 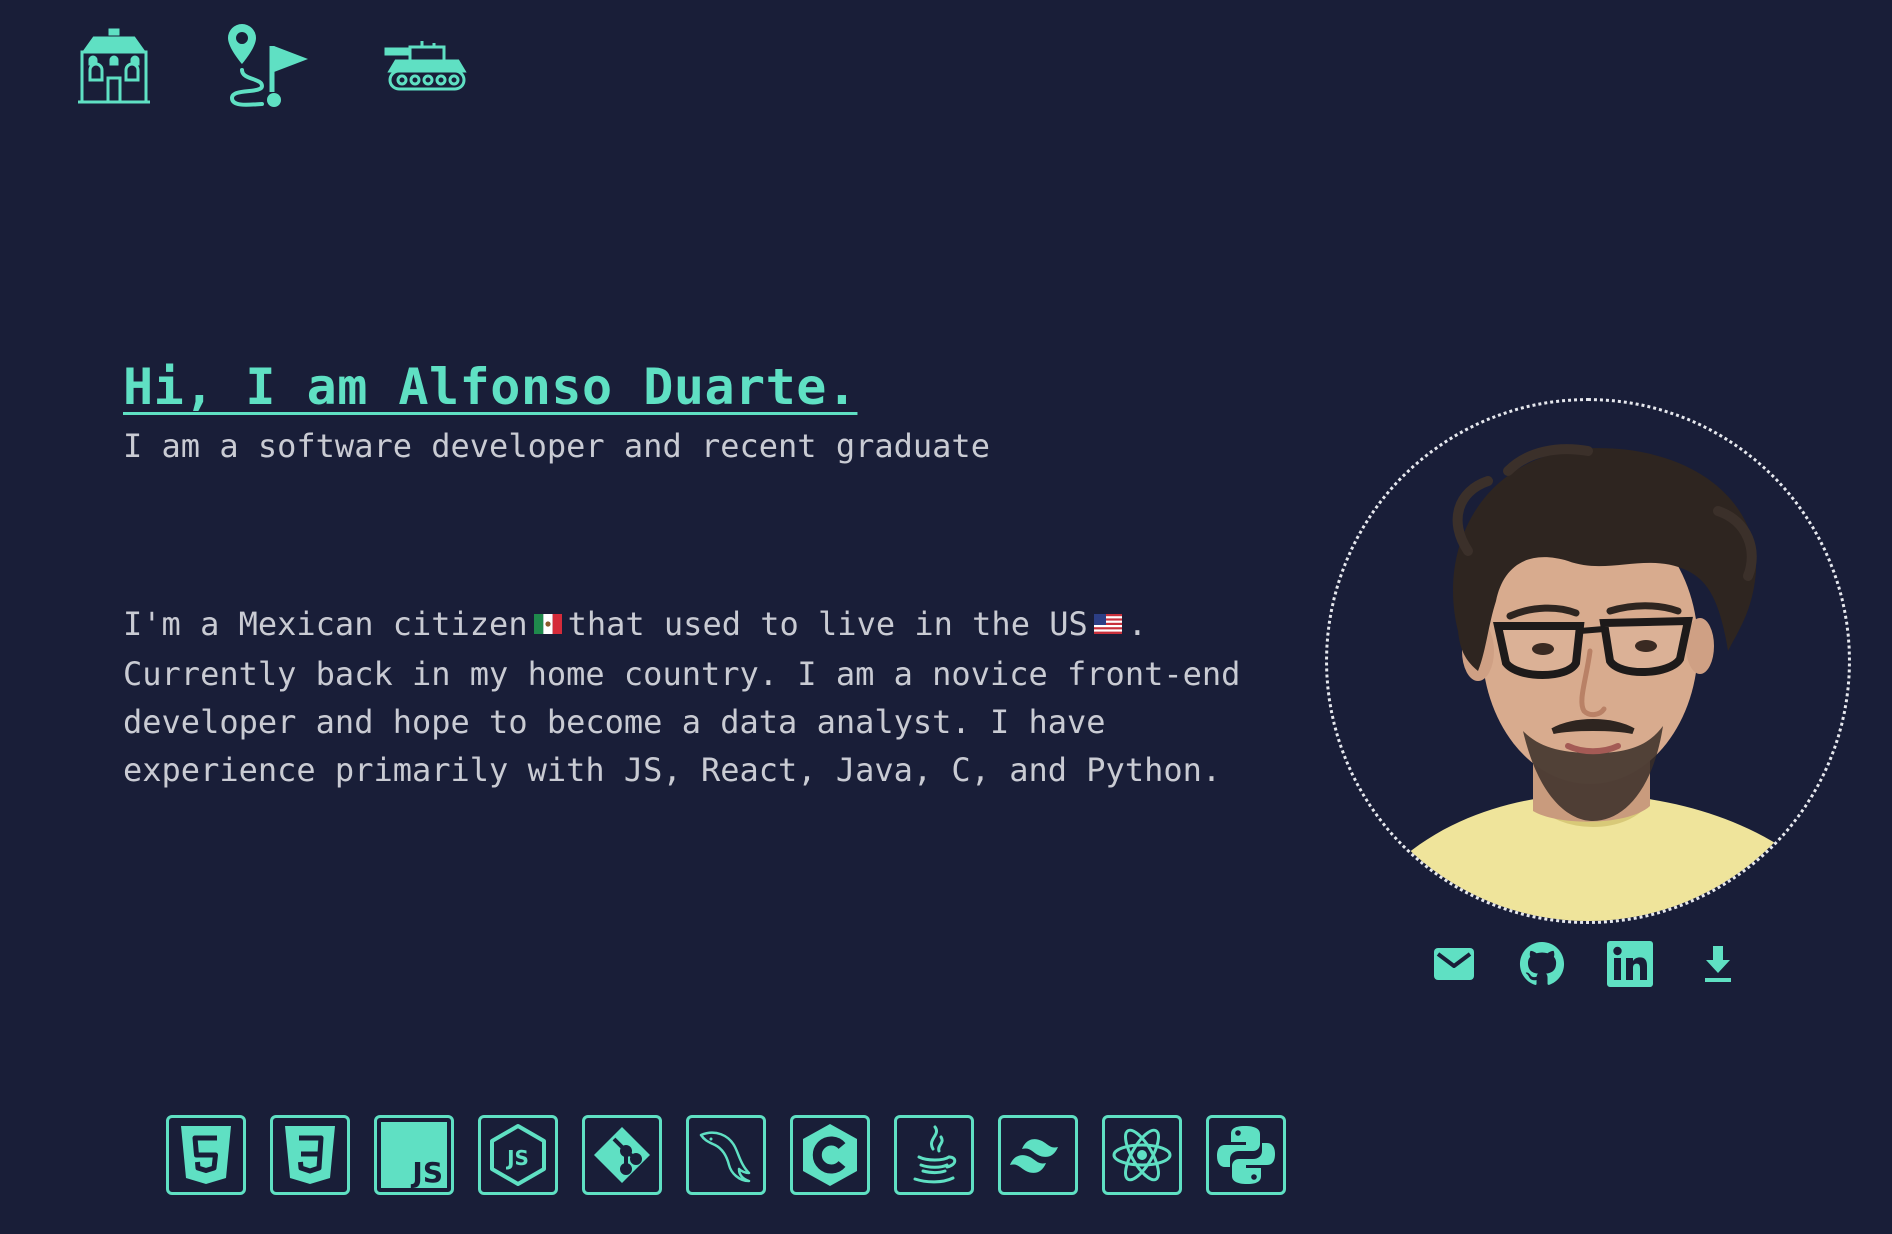 I want to click on resume-download-link, so click(x=1718, y=964).